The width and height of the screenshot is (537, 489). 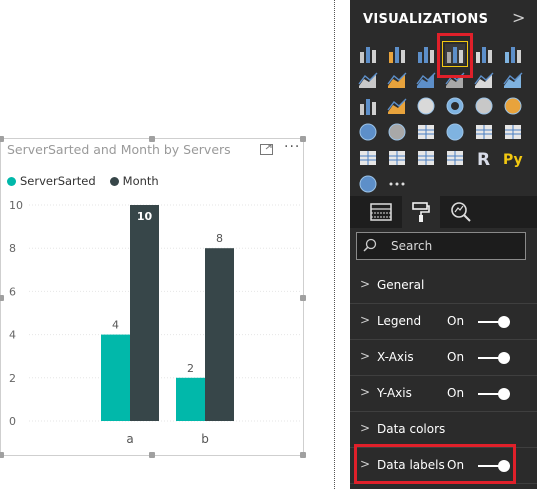 I want to click on legend-label: ServerSarted, so click(x=58, y=181).